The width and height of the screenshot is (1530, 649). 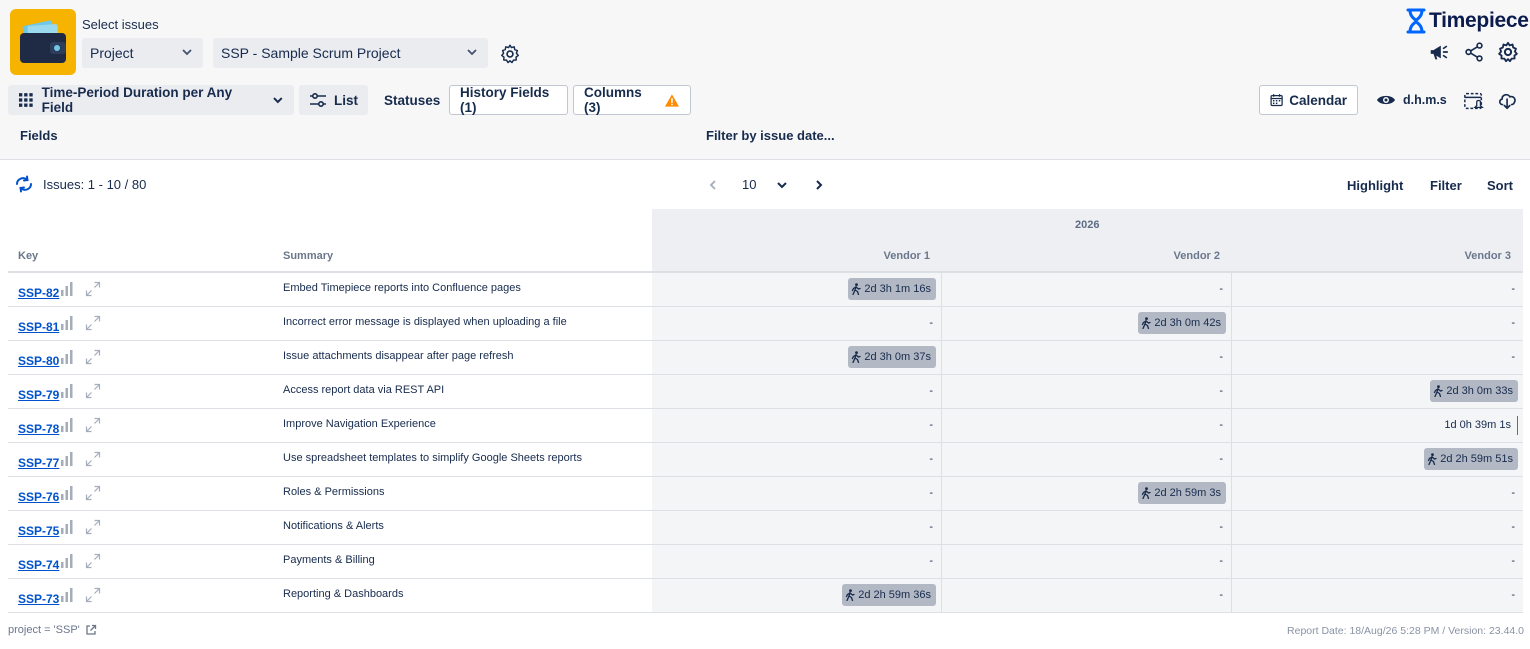 I want to click on filter-button: Filter, so click(x=1446, y=185).